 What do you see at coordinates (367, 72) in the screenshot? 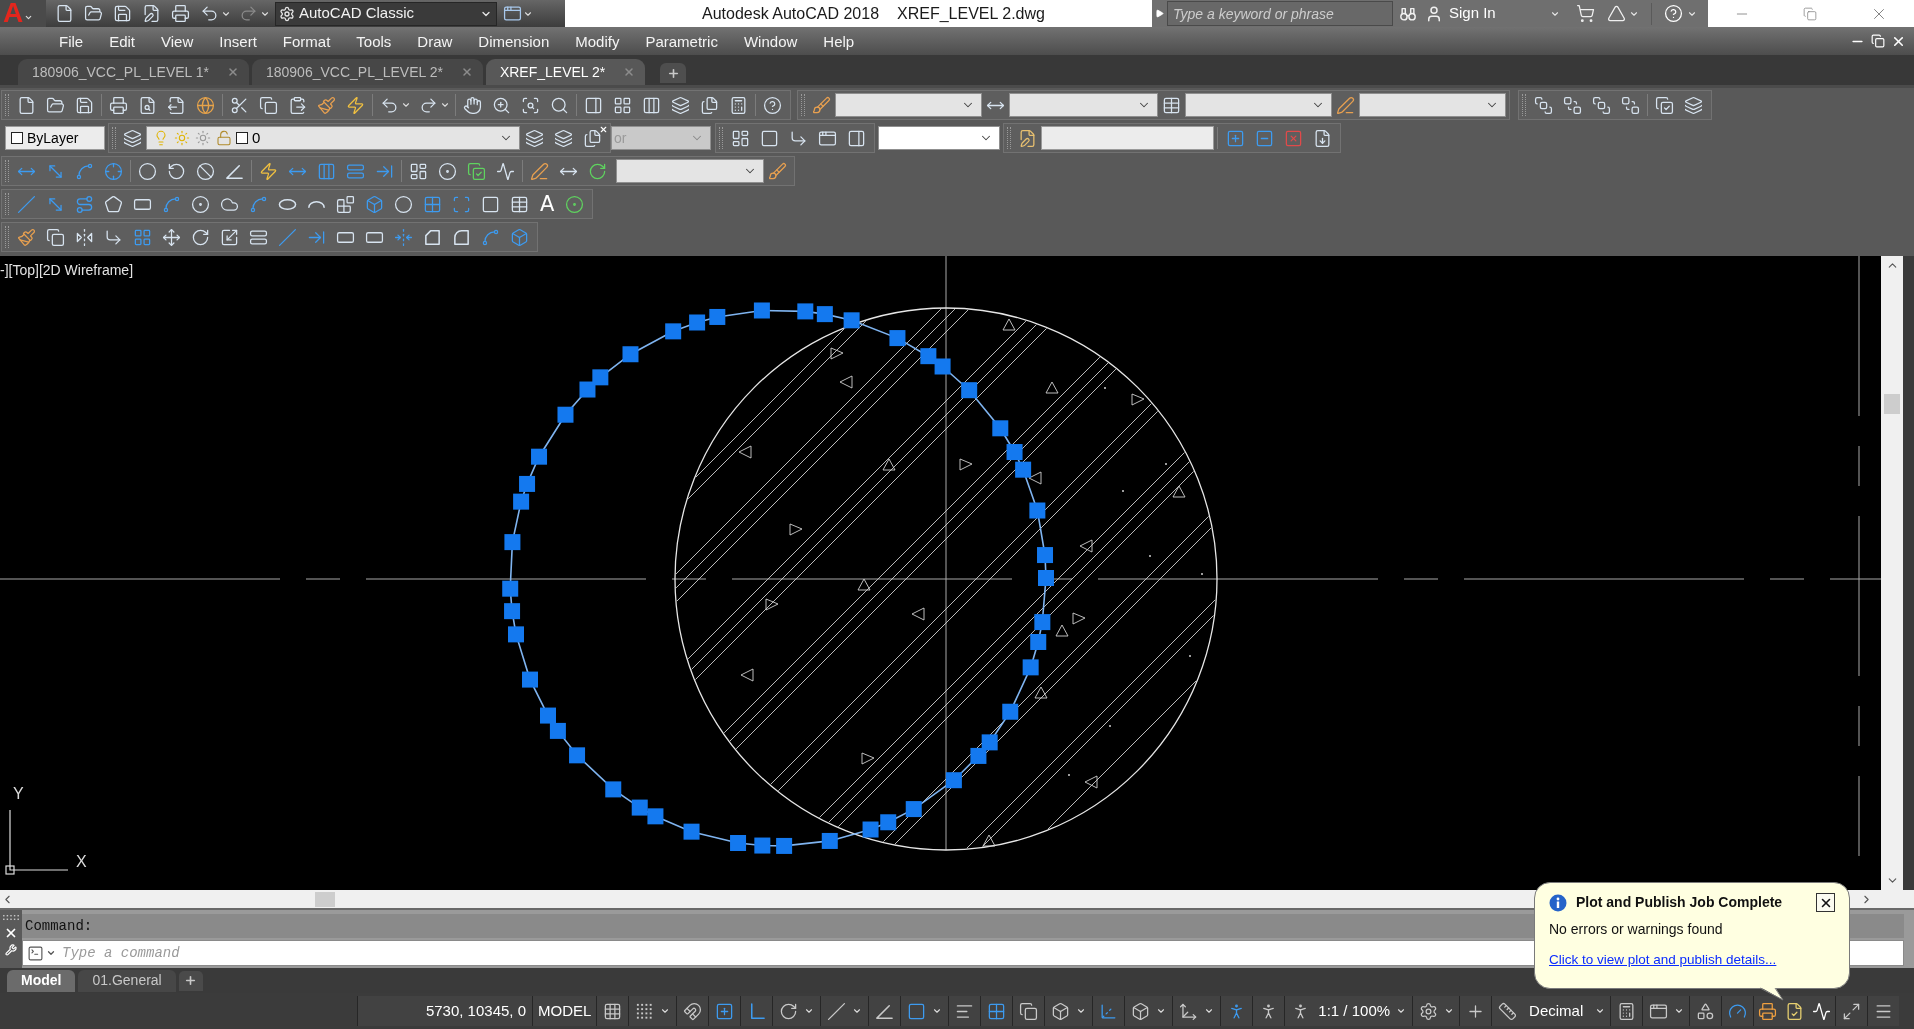
I see `document-tab: 180906_VCC_PL_LEVEL 2*` at bounding box center [367, 72].